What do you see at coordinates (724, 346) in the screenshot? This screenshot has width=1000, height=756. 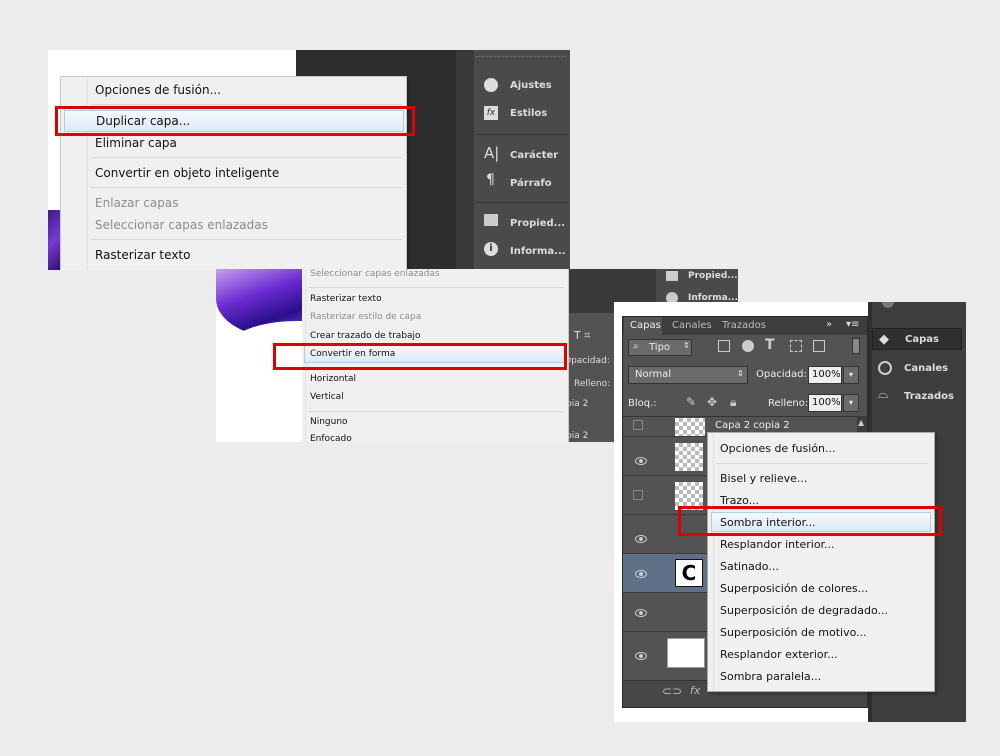 I see `filter-pixel-icon` at bounding box center [724, 346].